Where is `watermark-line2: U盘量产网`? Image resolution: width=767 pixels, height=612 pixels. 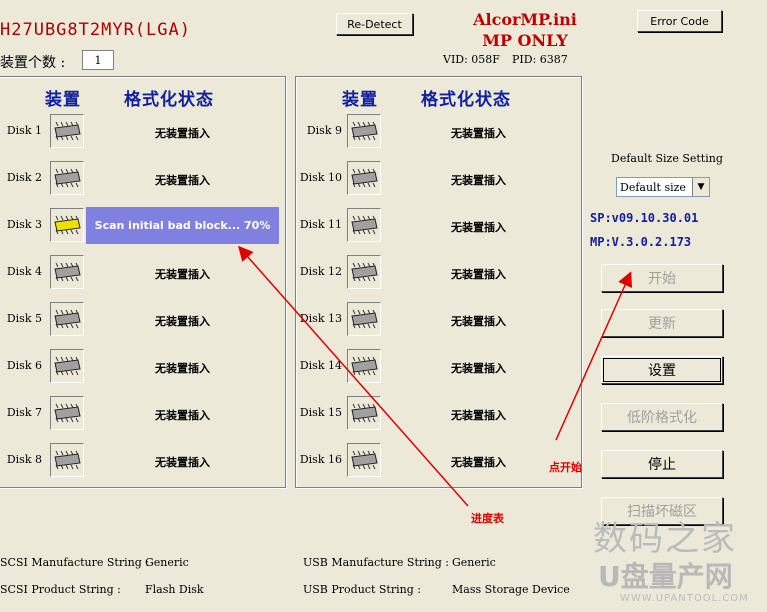
watermark-line2: U盘量产网 is located at coordinates (665, 576).